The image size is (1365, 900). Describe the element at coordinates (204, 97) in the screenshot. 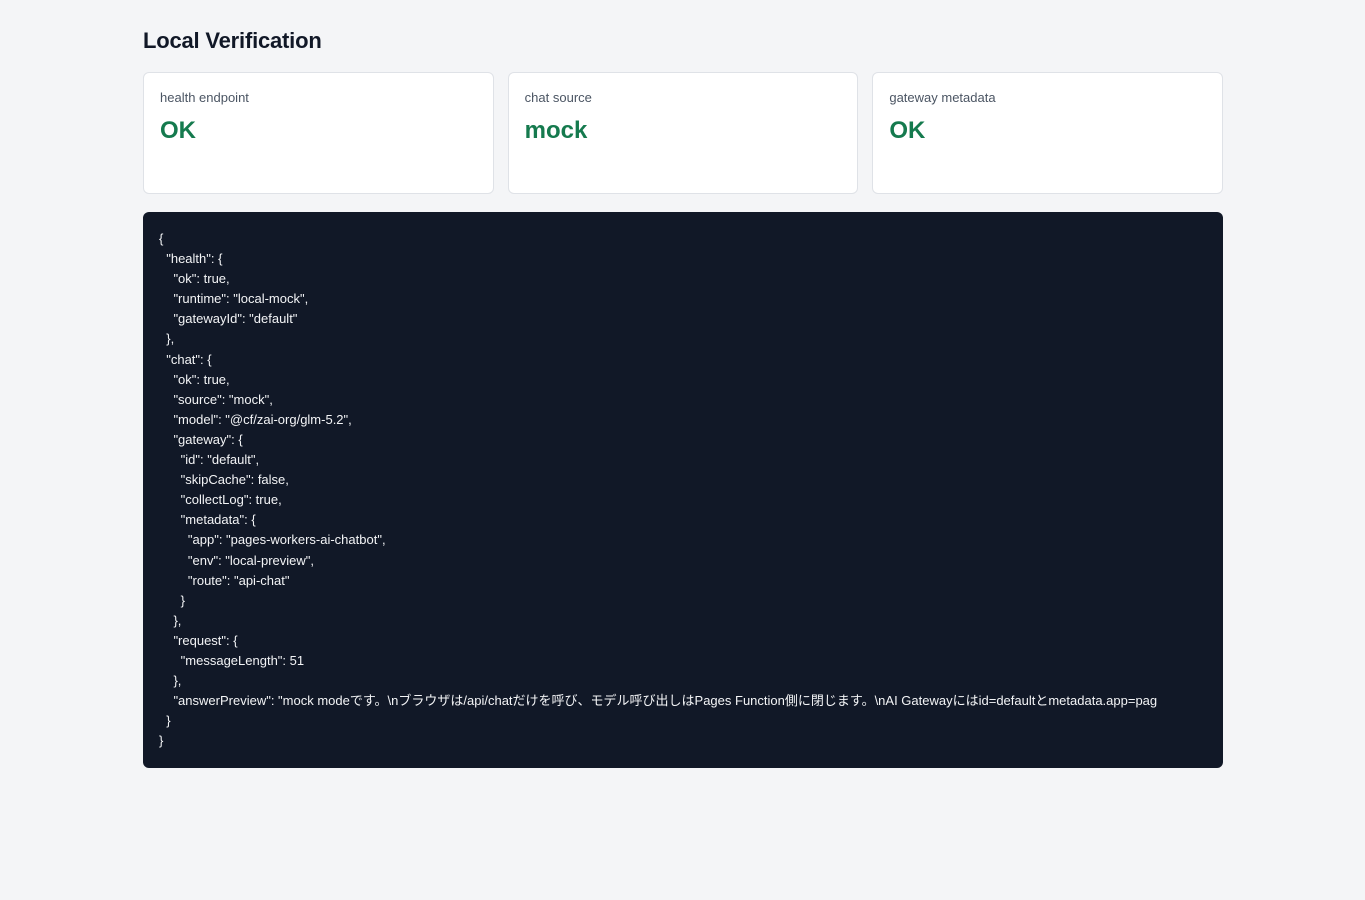

I see `health-endpoint-label: health endpoint` at that location.